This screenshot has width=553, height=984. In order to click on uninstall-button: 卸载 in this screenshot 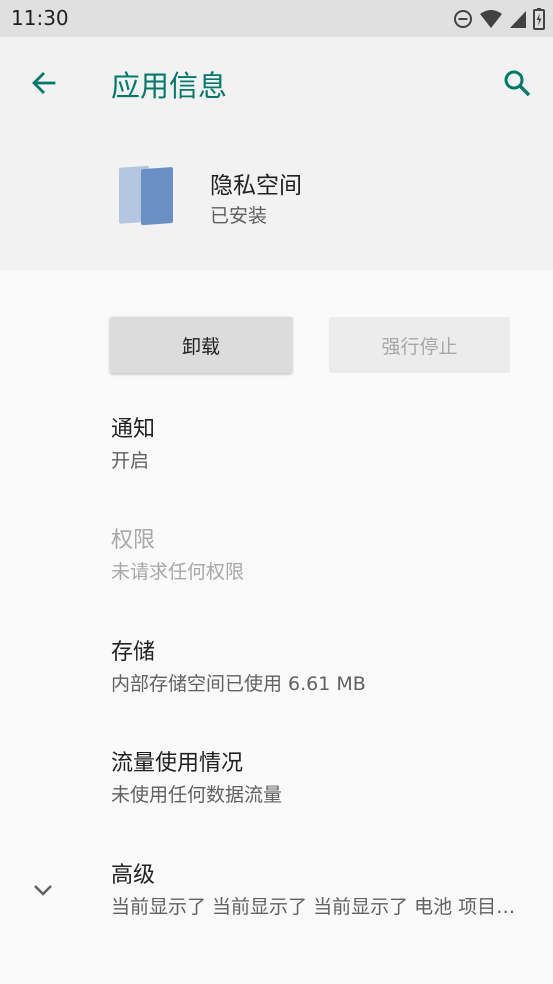, I will do `click(201, 345)`.